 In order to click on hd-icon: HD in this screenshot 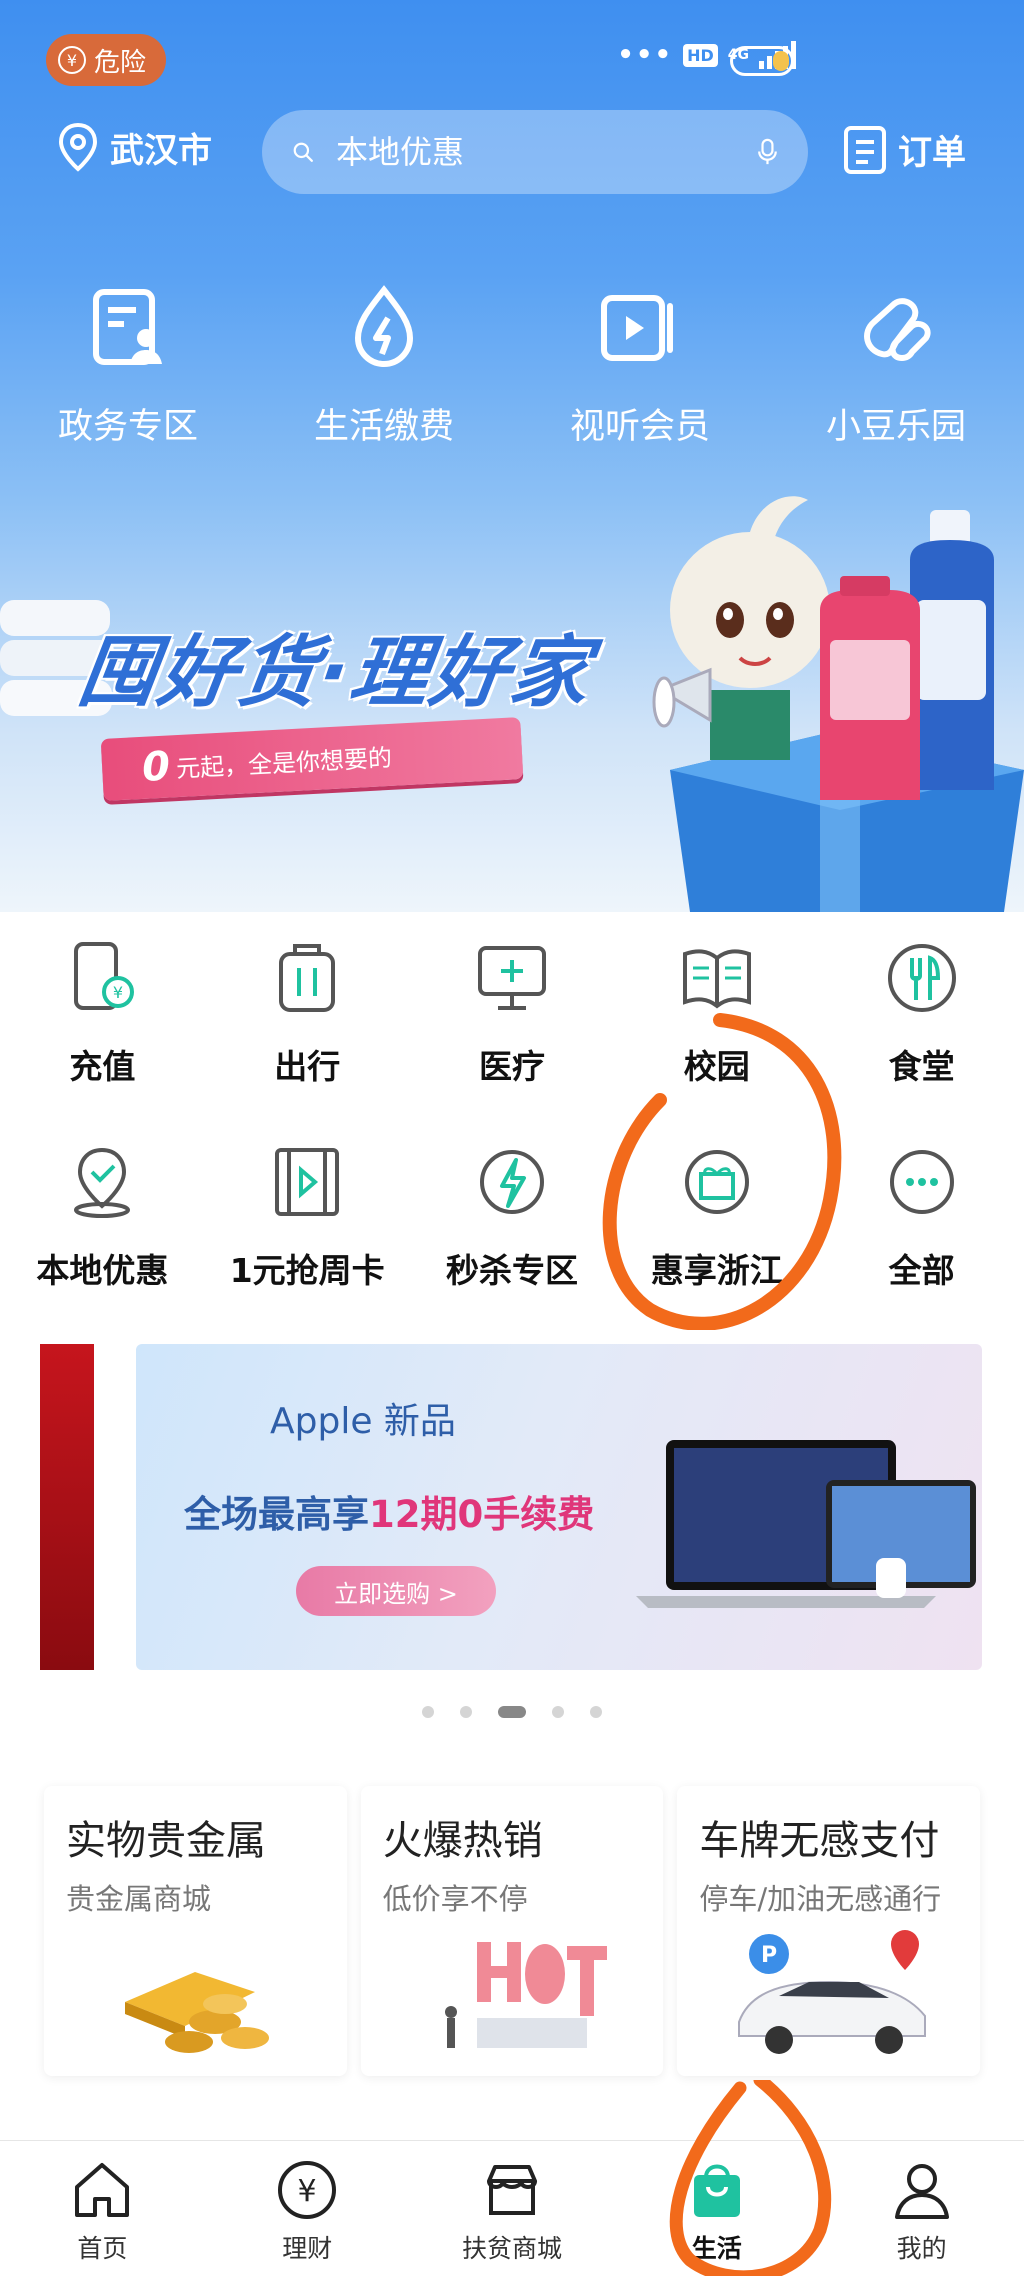, I will do `click(700, 55)`.